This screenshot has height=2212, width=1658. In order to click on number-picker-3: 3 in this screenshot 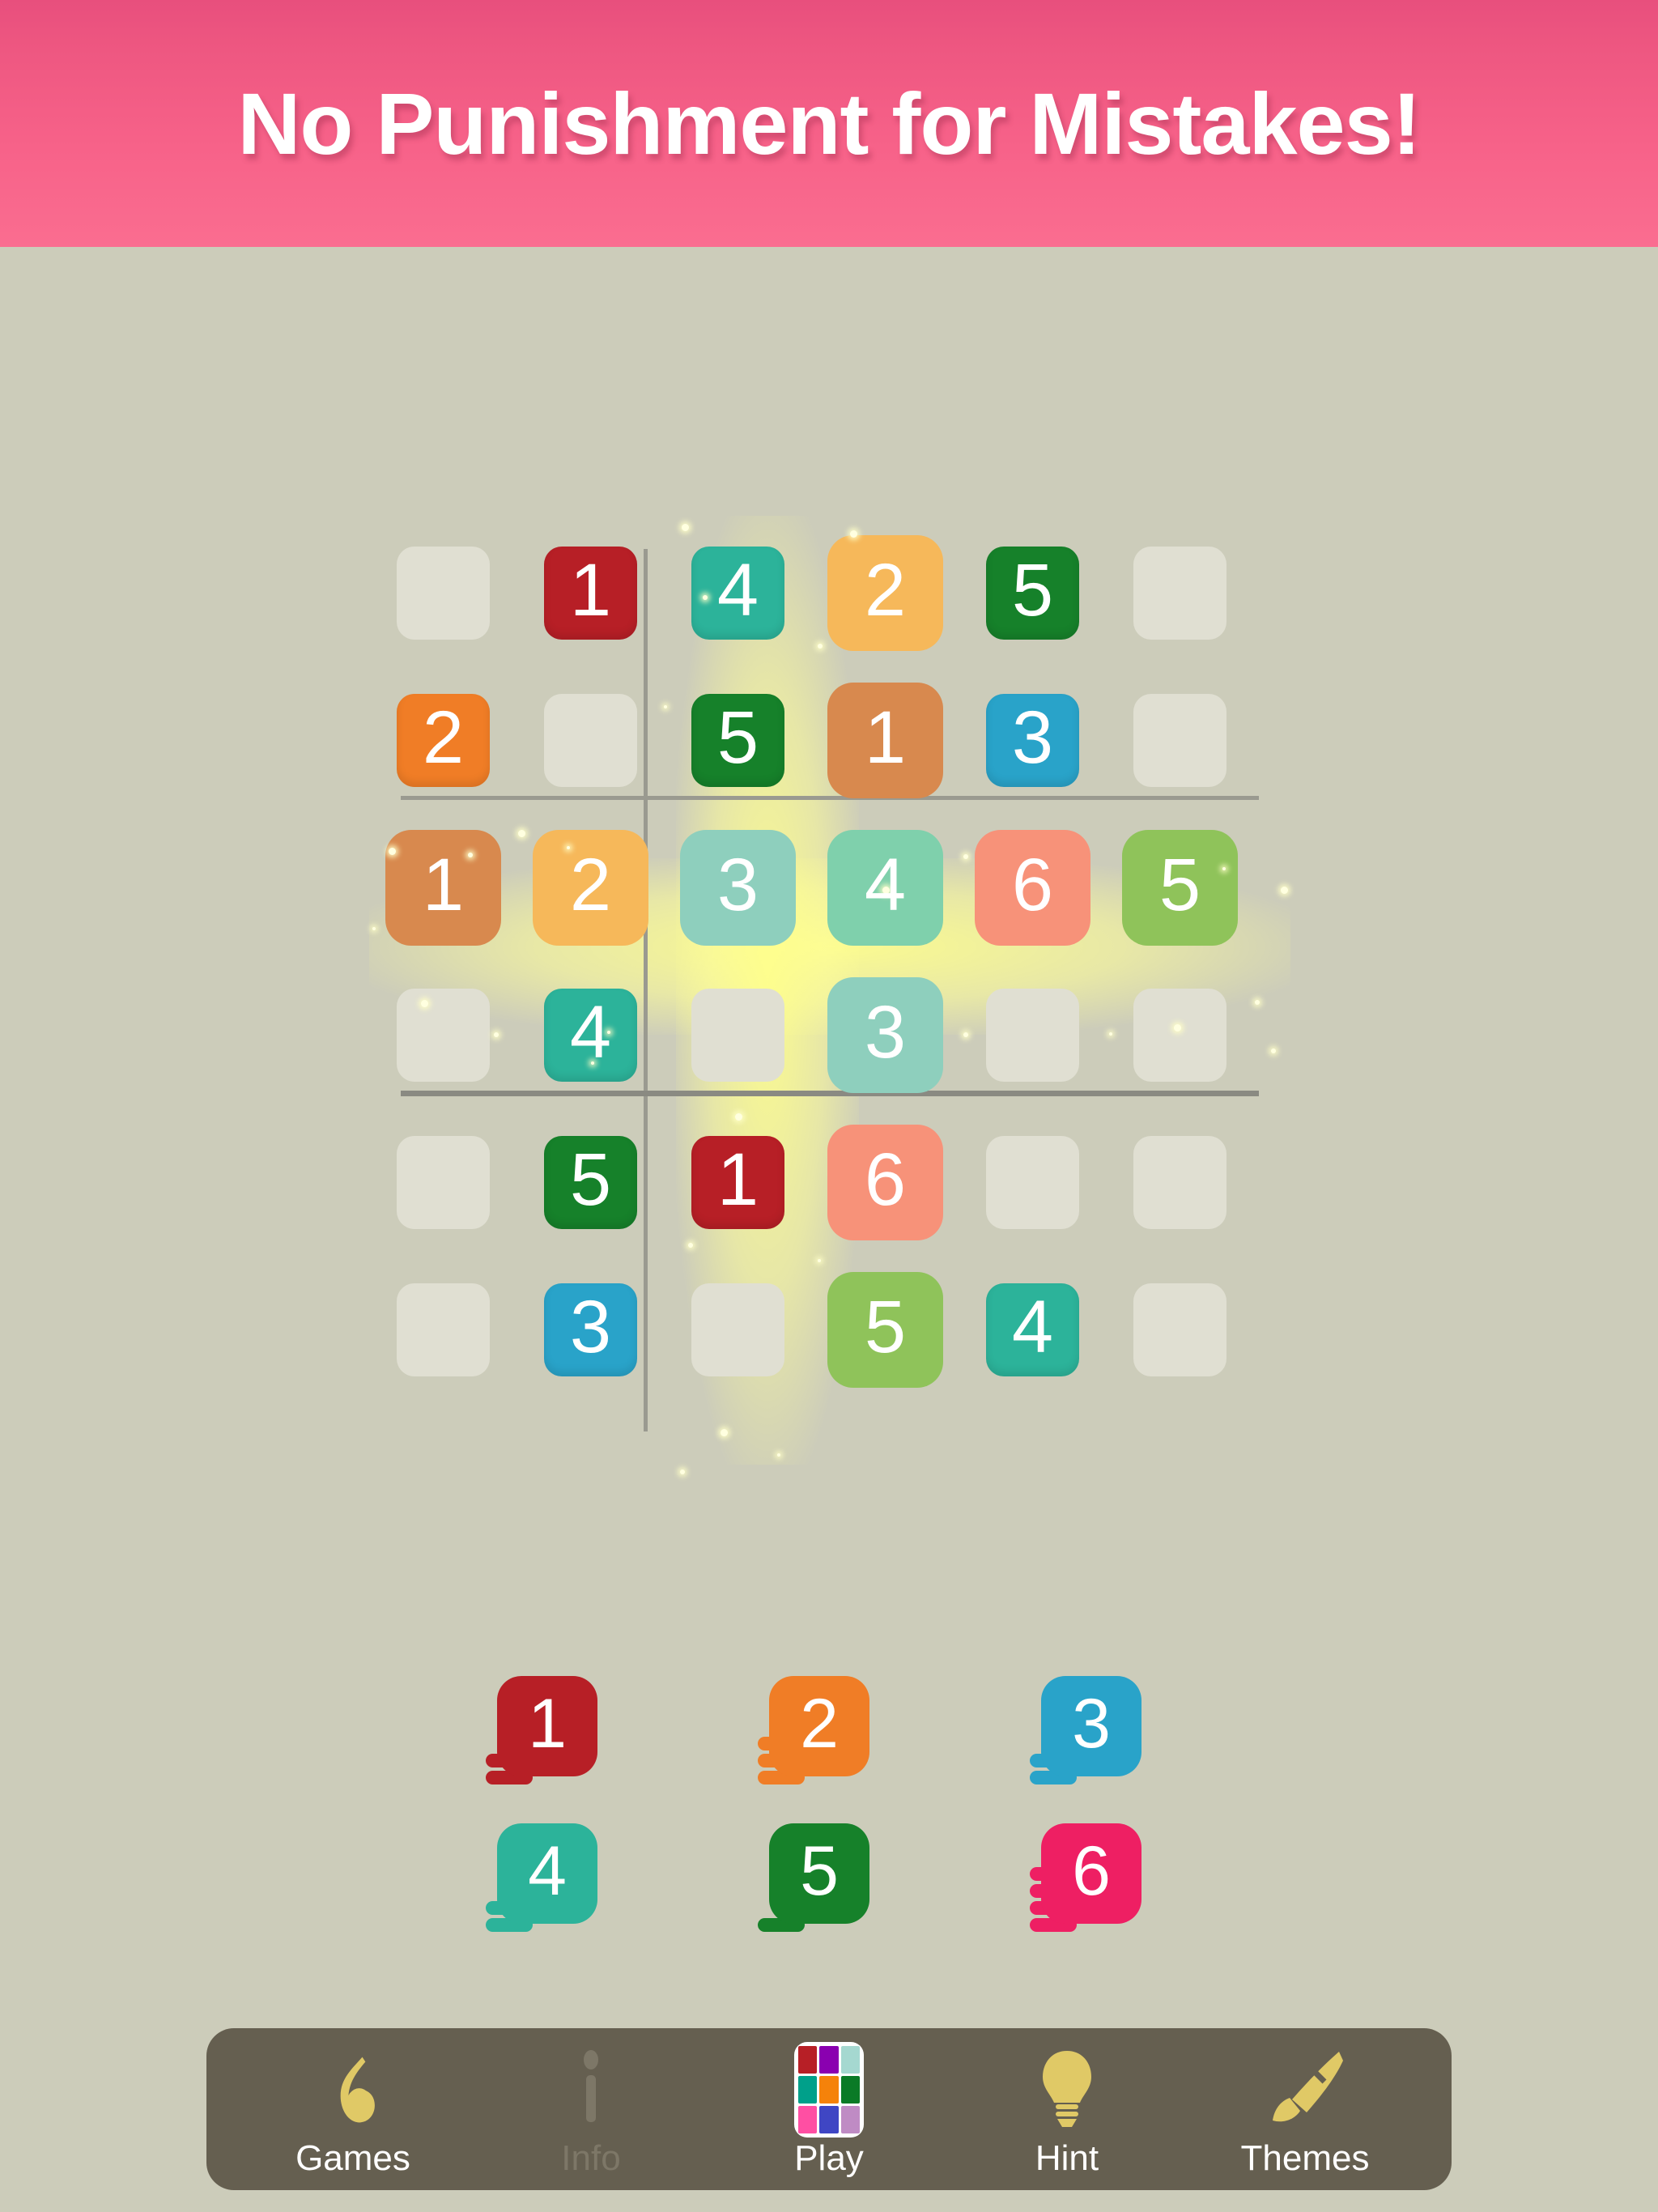, I will do `click(1085, 1732)`.